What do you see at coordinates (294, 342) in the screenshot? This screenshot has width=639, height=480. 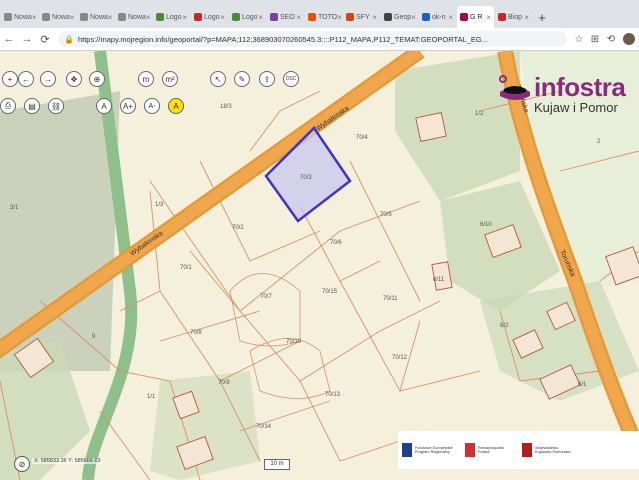 I see `parcel-label: 70/10` at bounding box center [294, 342].